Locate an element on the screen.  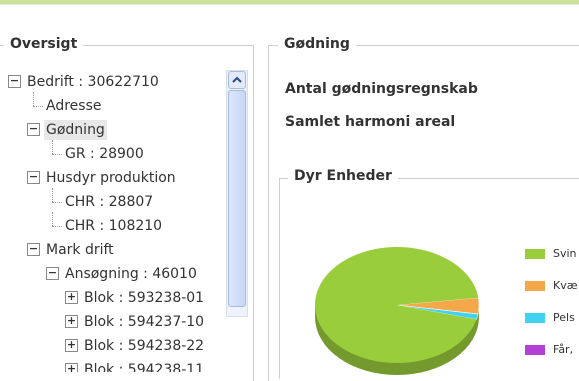
chevron-up-icon is located at coordinates (237, 79).